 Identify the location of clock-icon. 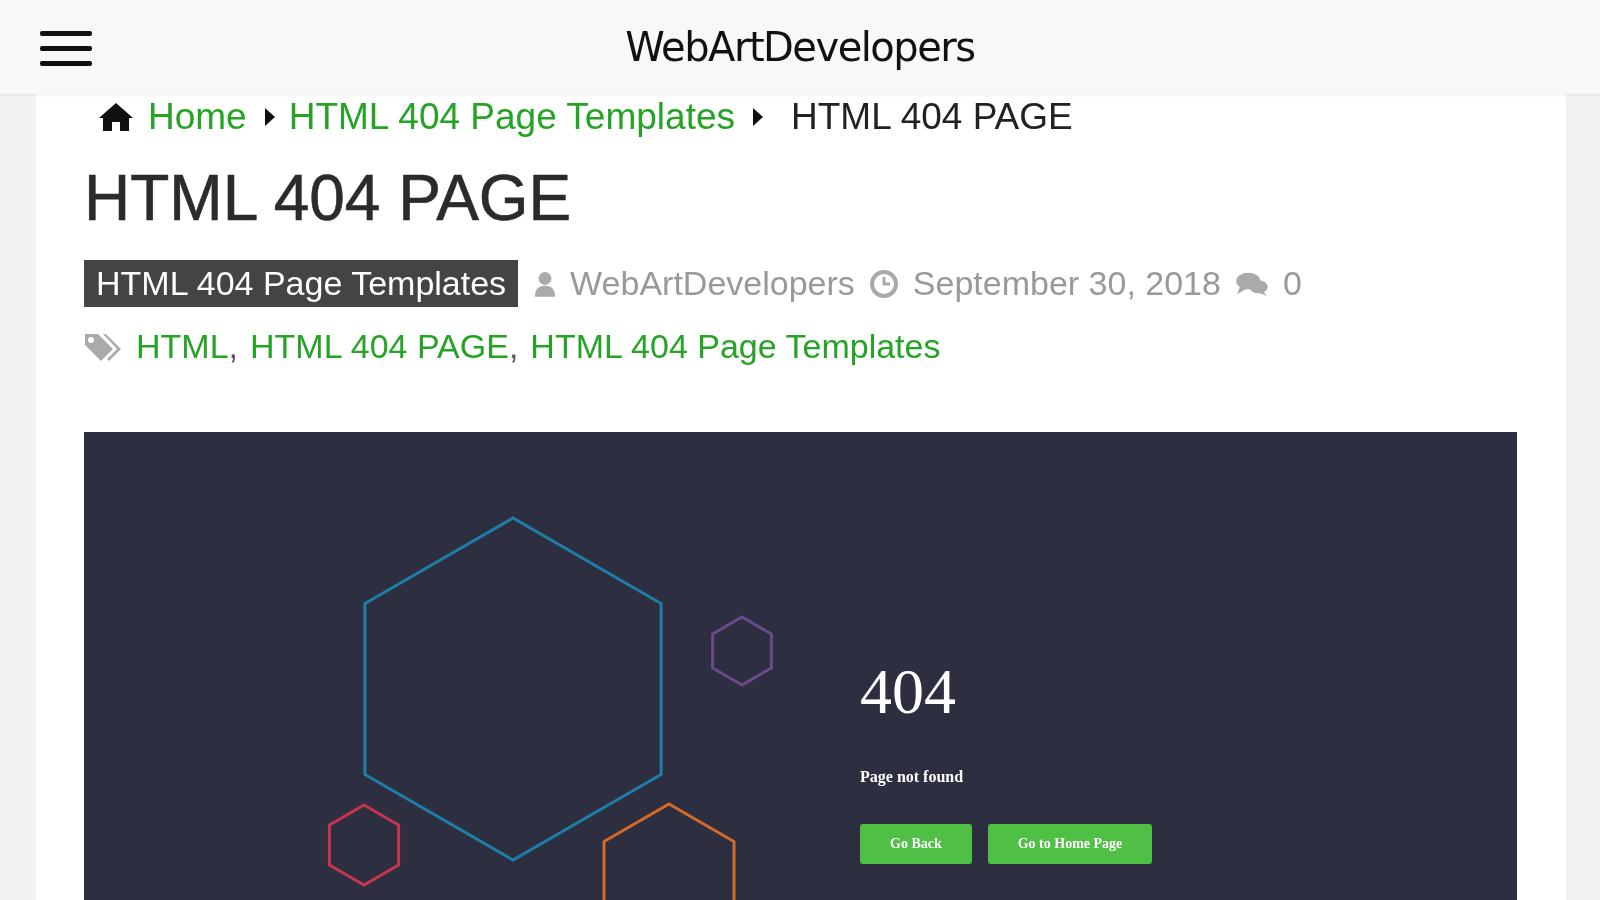
(883, 283).